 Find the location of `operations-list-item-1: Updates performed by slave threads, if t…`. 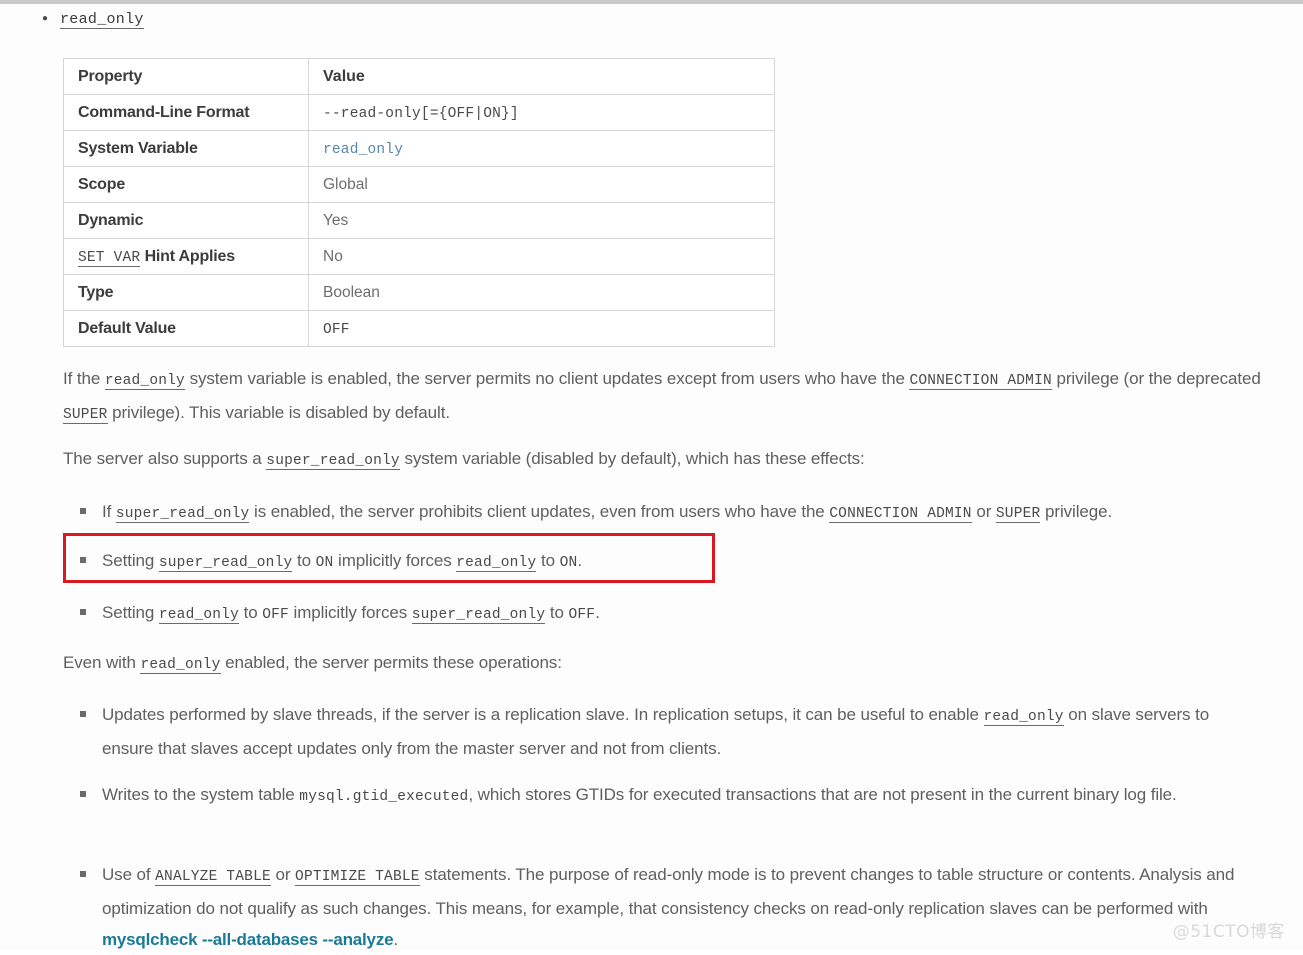

operations-list-item-1: Updates performed by slave threads, if t… is located at coordinates (670, 731).